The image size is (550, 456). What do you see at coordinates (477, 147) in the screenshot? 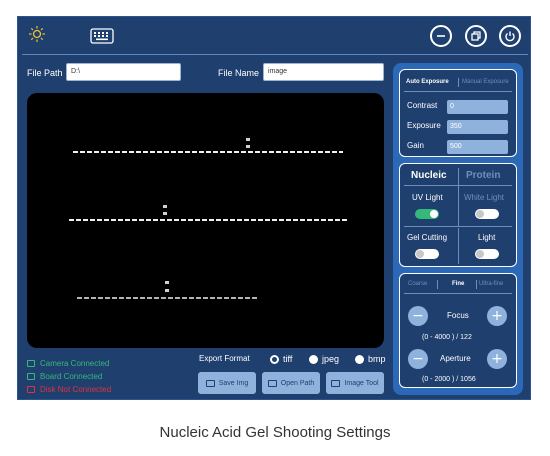
I see `gain-input: 500` at bounding box center [477, 147].